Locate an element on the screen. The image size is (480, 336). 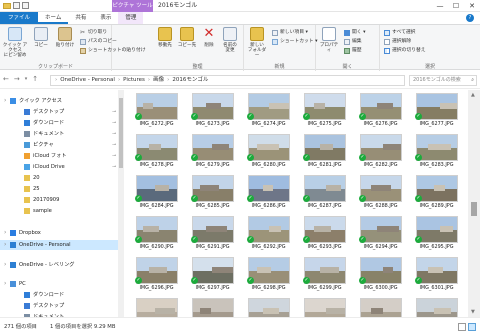
file-tile: ✓ IMG_6275.JPG is located at coordinates (324, 111).